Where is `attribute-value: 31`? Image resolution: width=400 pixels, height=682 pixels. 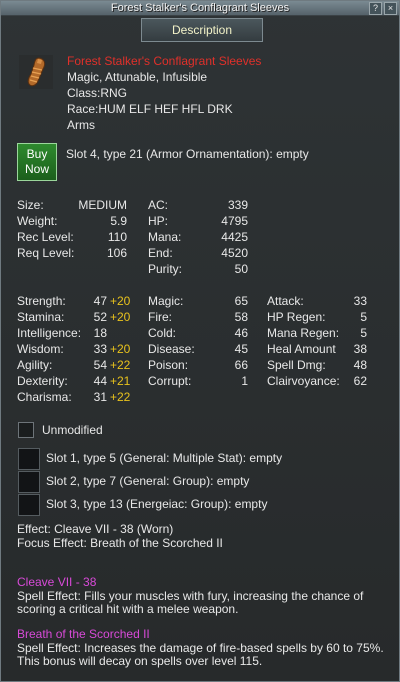
attribute-value: 31 is located at coordinates (100, 397).